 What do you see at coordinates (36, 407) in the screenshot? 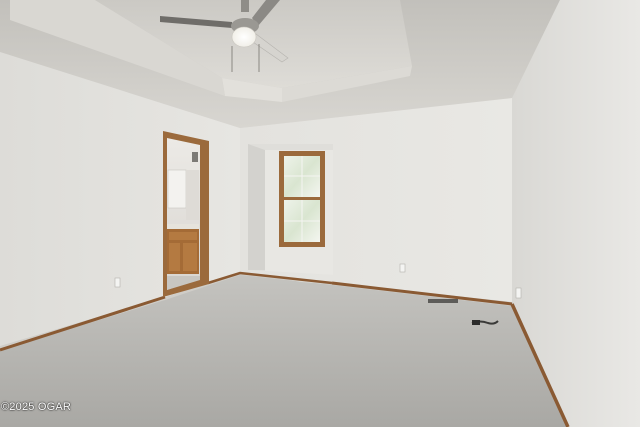
I see `photo-watermark: ©2025 OGAR` at bounding box center [36, 407].